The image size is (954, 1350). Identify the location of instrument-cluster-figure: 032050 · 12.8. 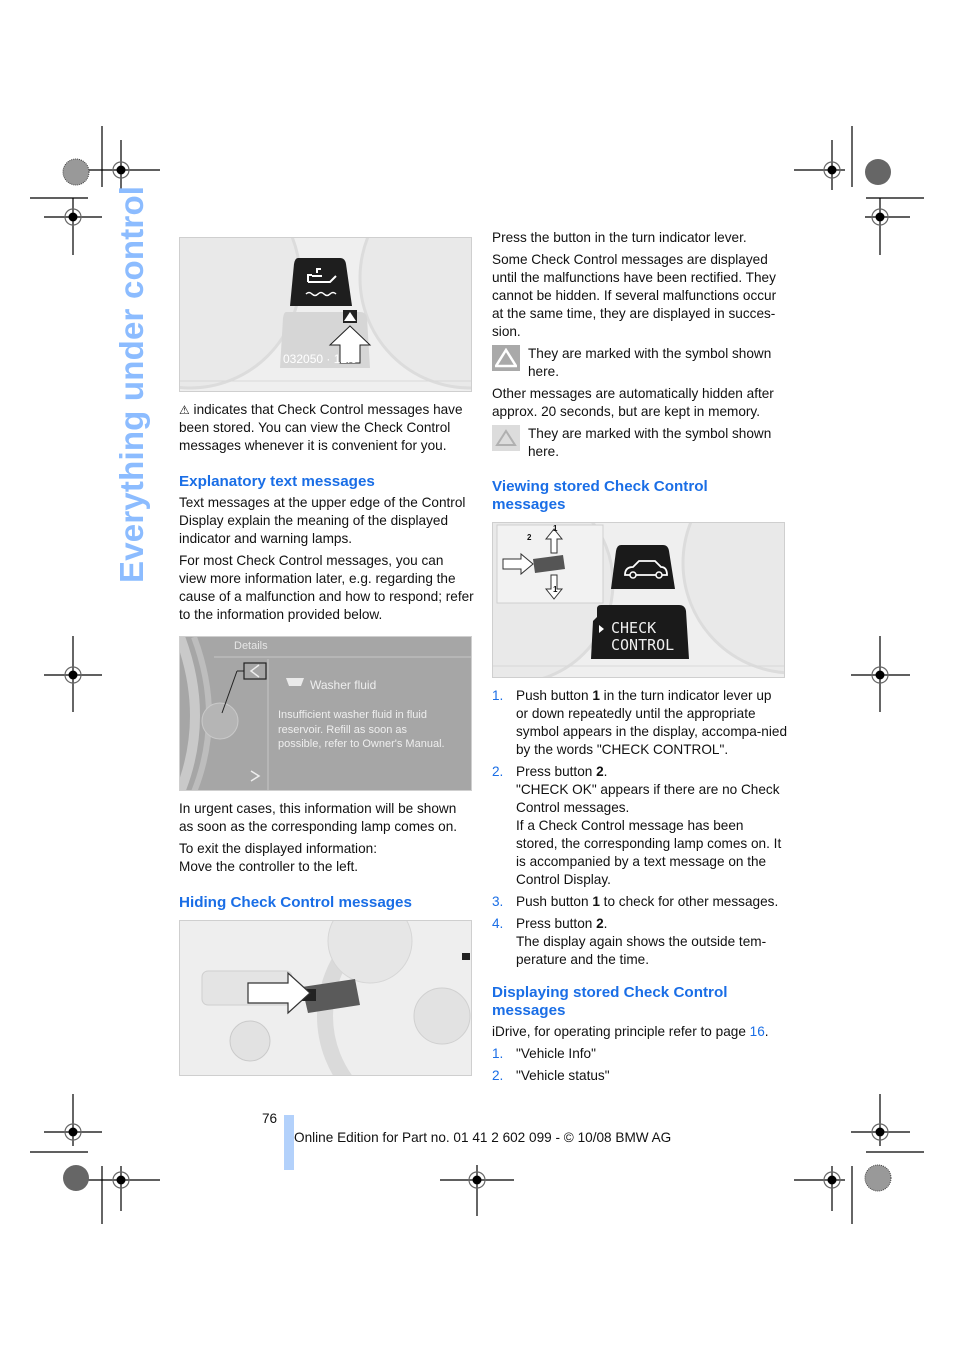
(325, 314).